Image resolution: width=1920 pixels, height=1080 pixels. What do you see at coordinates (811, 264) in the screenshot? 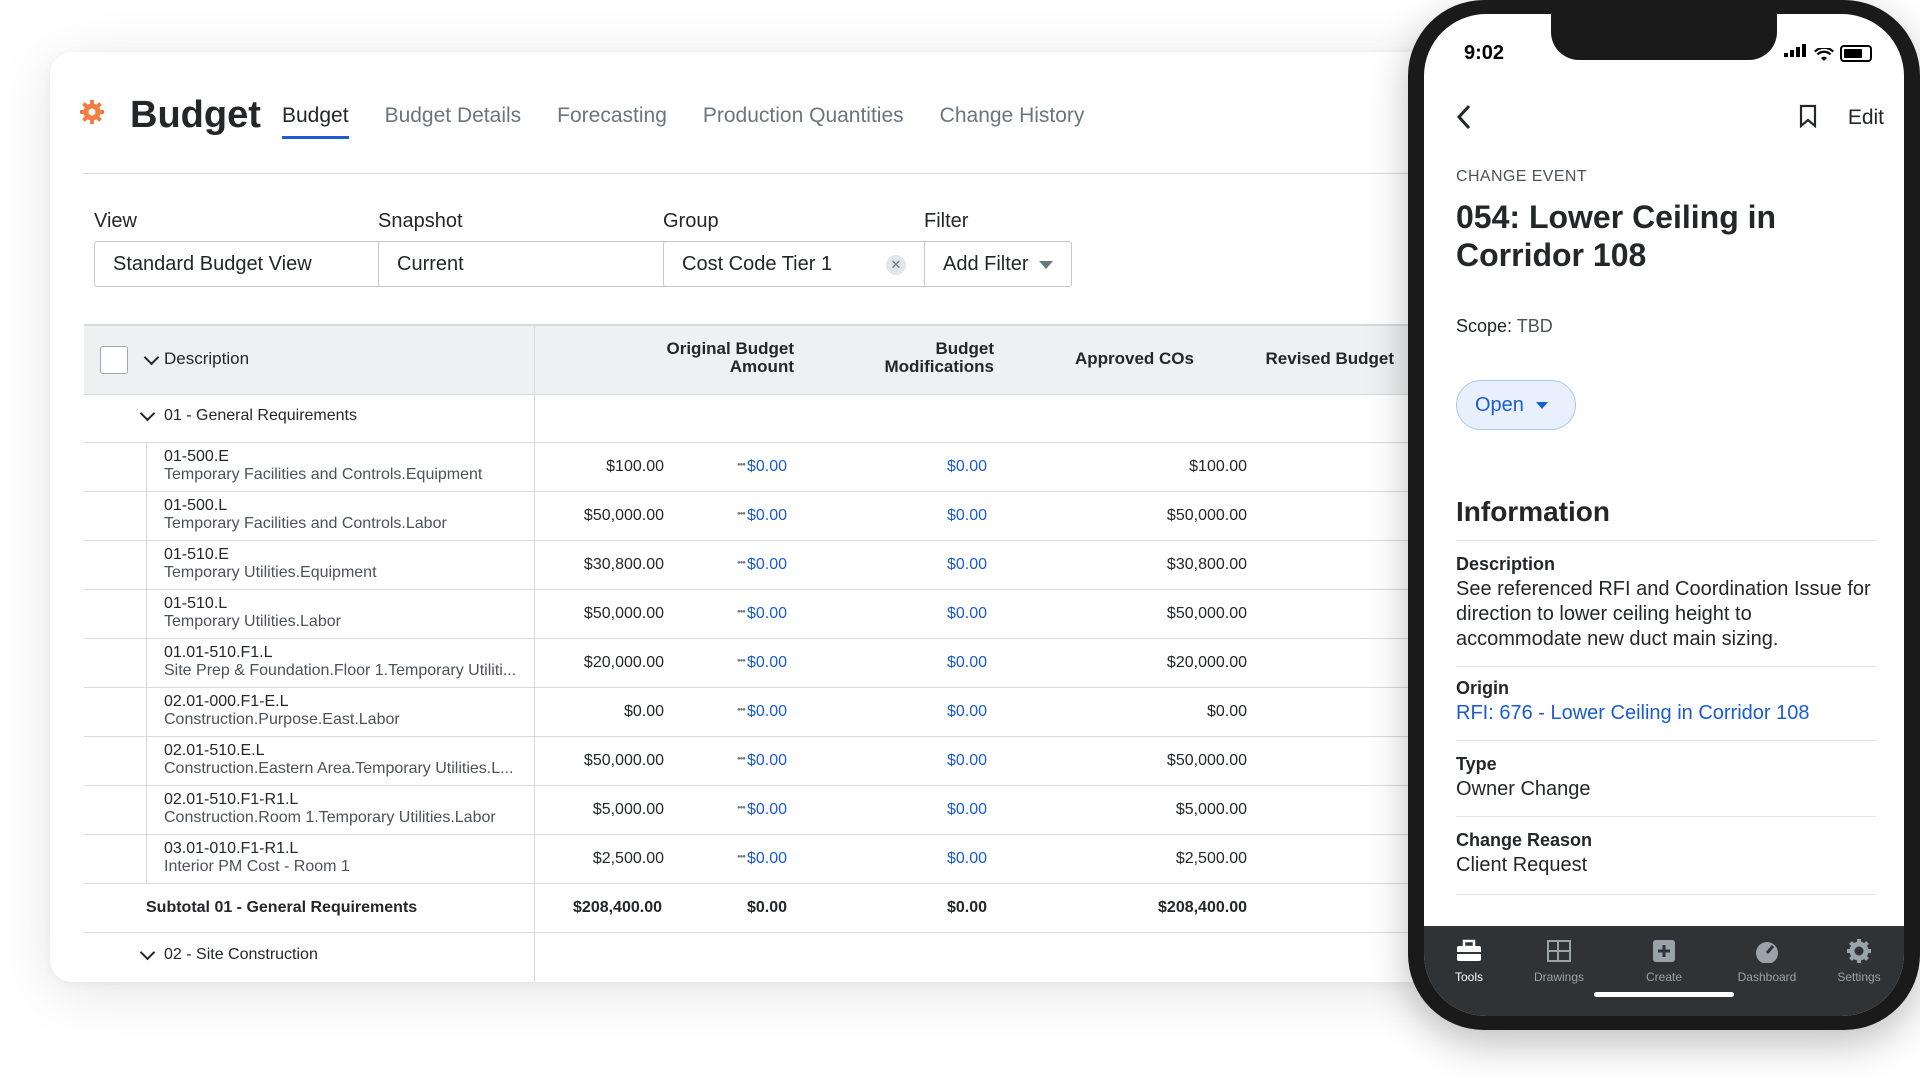
I see `group-select: Cost Code Tier 1 ✕` at bounding box center [811, 264].